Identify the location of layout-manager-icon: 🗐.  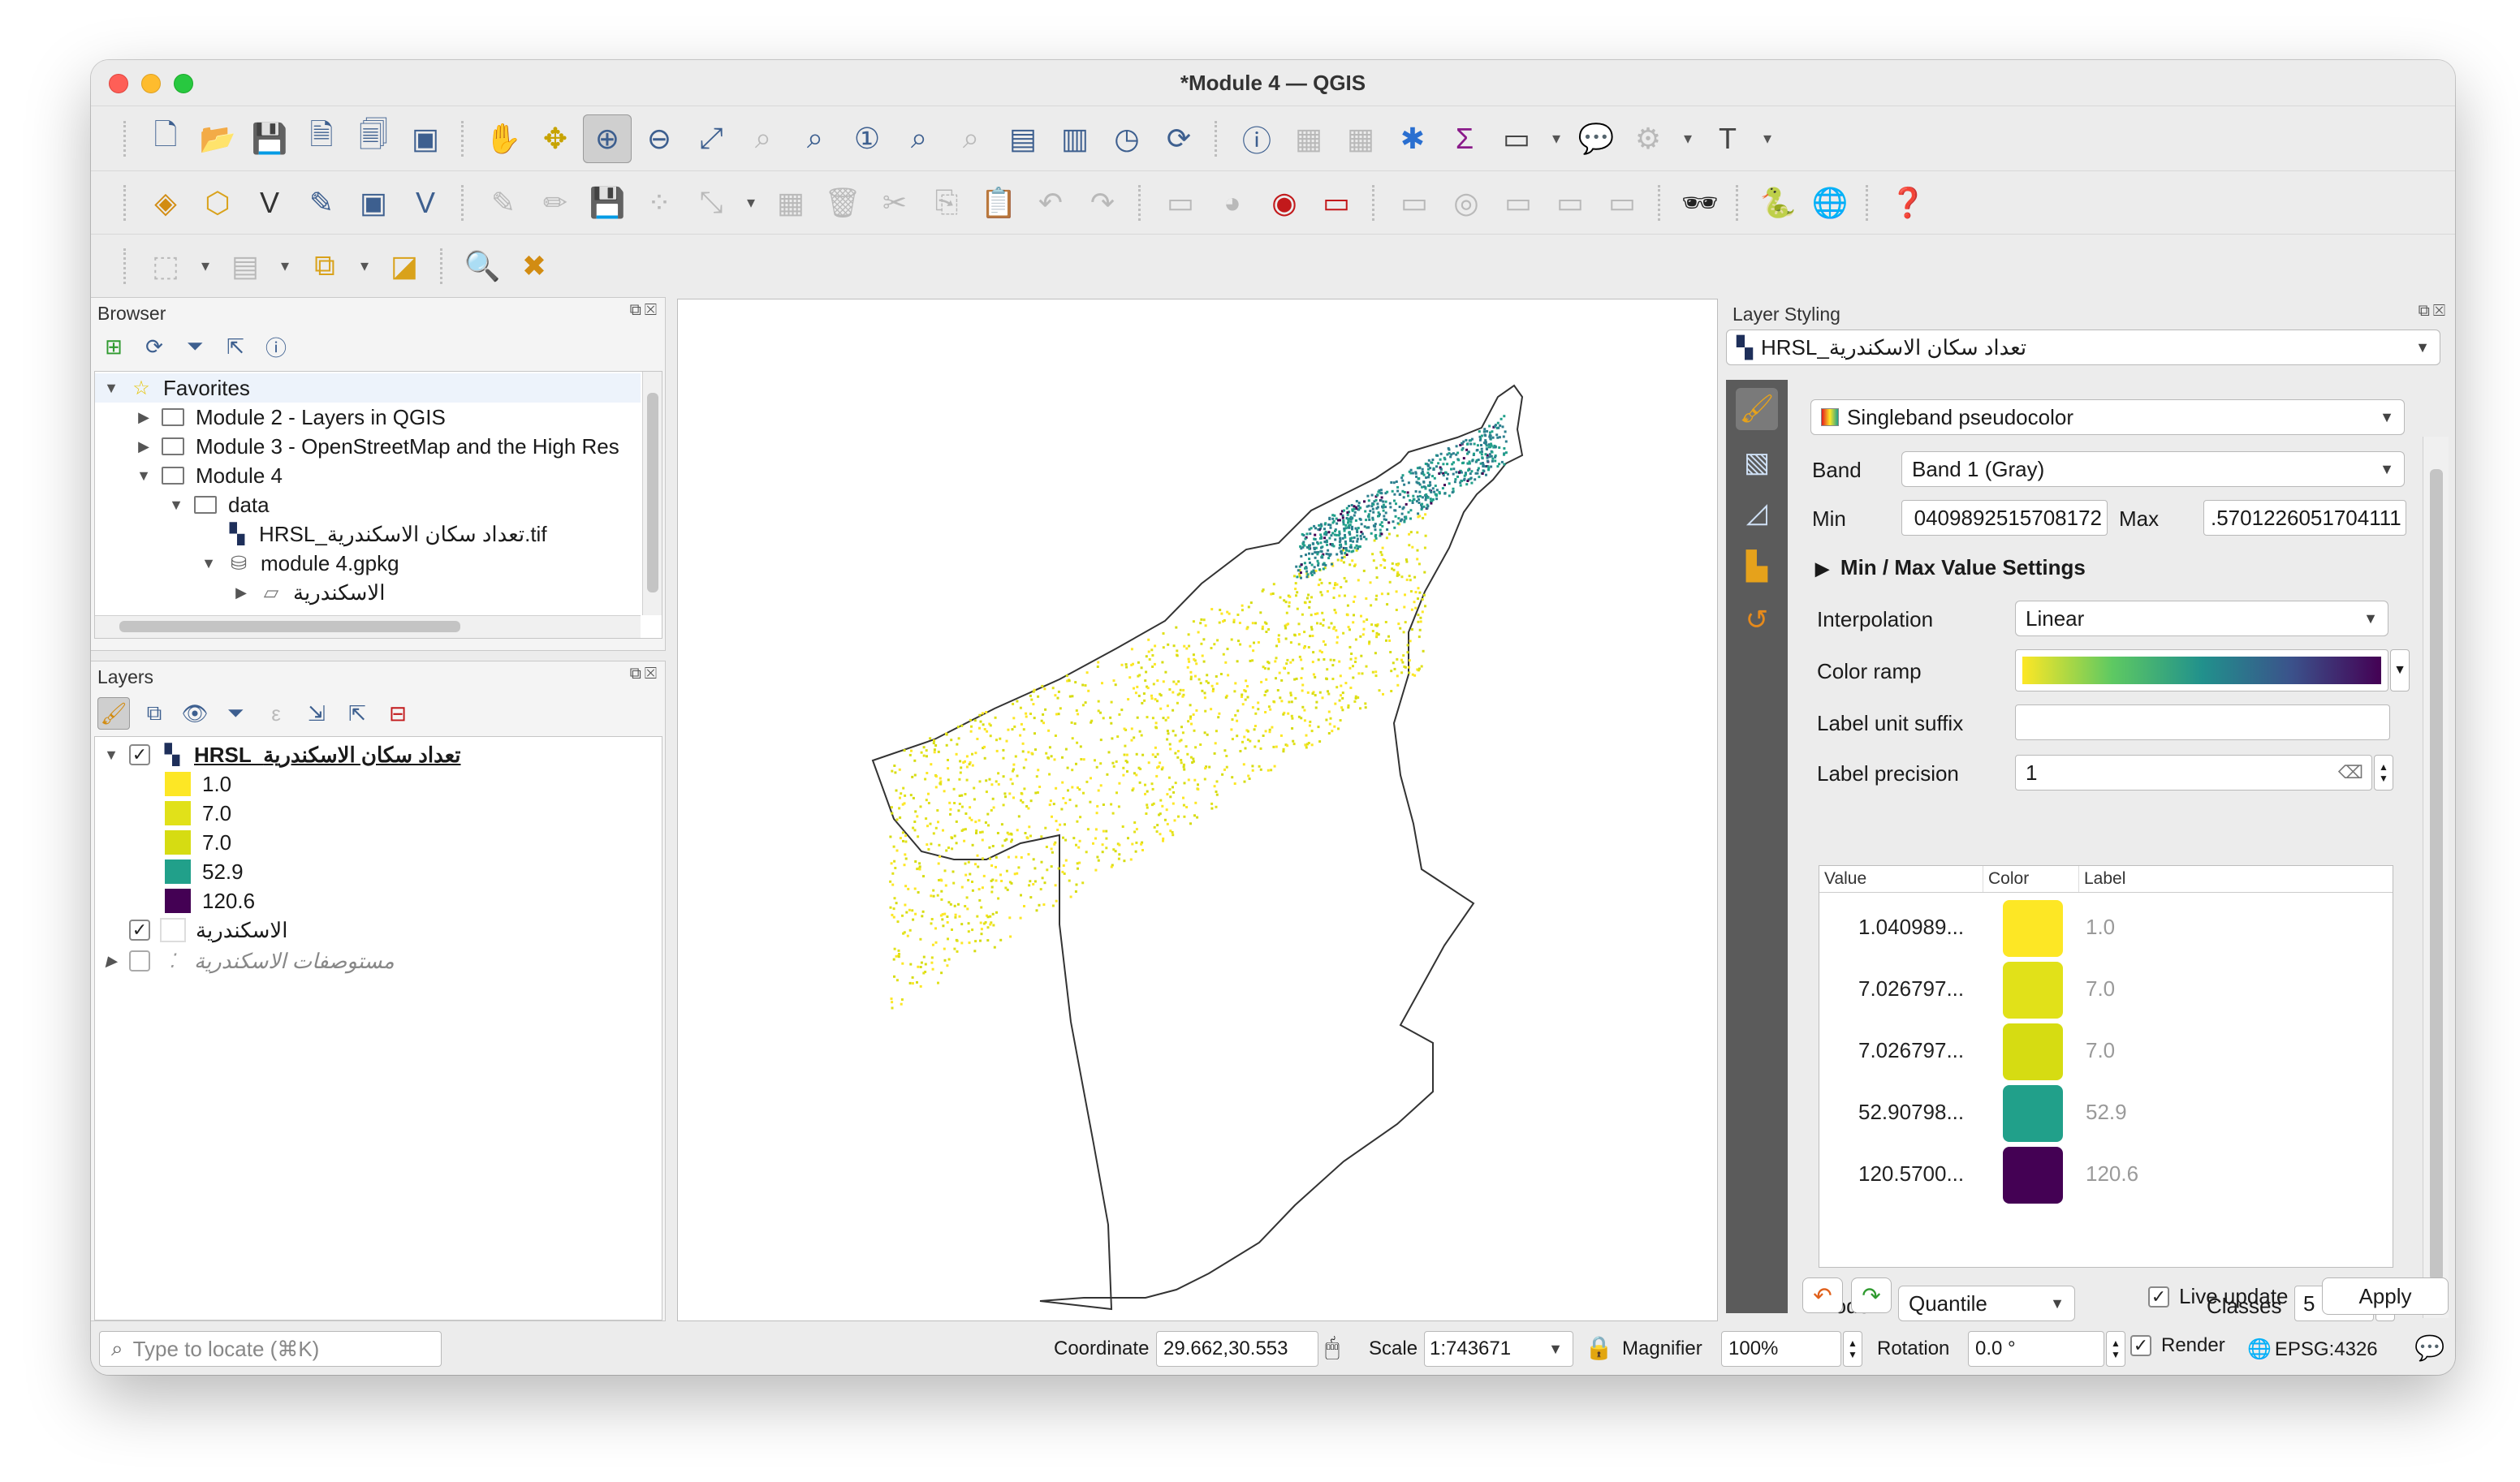
(373, 138).